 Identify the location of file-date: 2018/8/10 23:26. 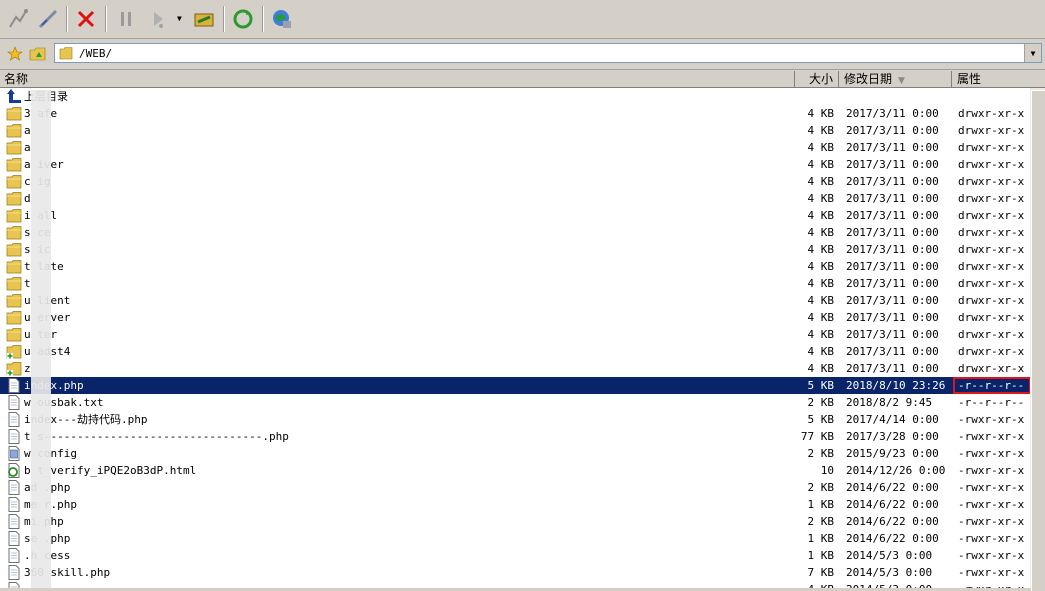
(896, 385).